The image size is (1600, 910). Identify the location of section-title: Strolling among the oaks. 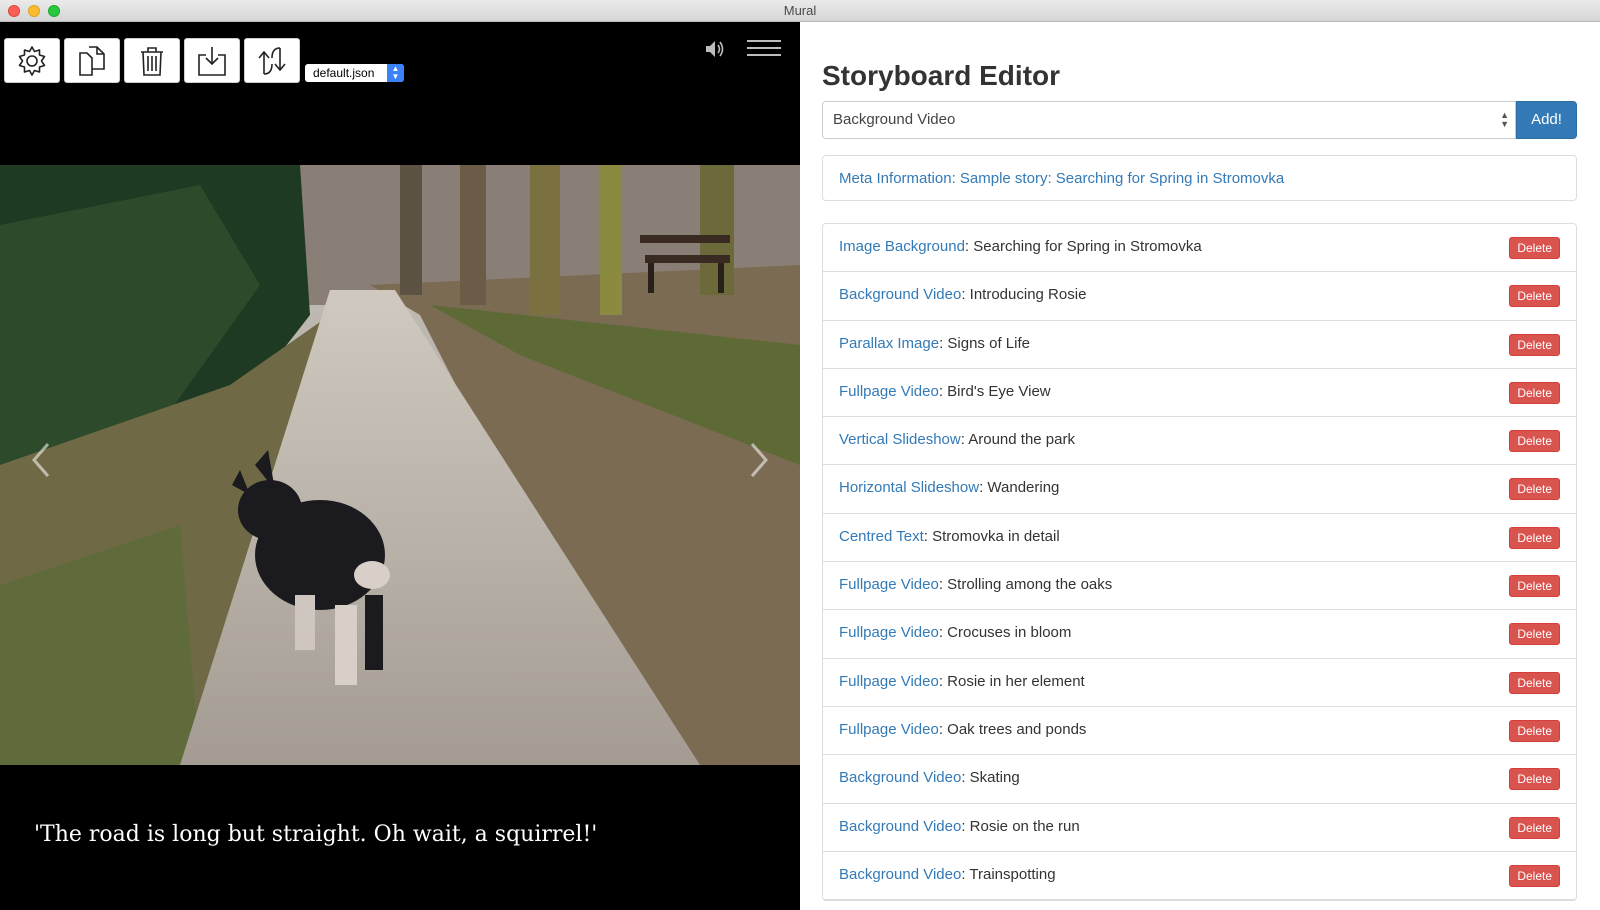
(1030, 585).